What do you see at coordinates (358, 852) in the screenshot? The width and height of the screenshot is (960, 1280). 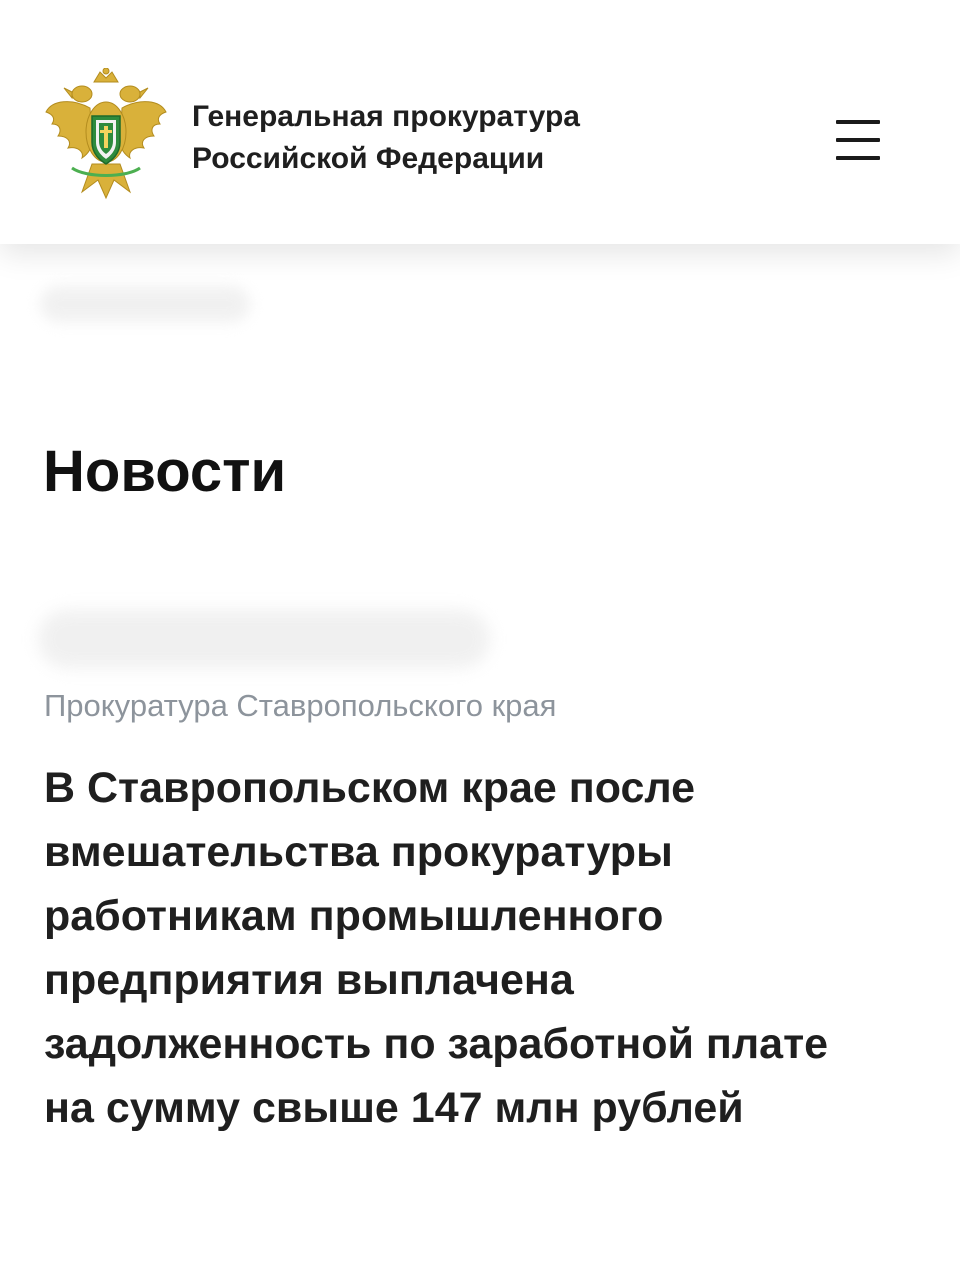 I see `news-headline-line: вмешательства прокуратуры` at bounding box center [358, 852].